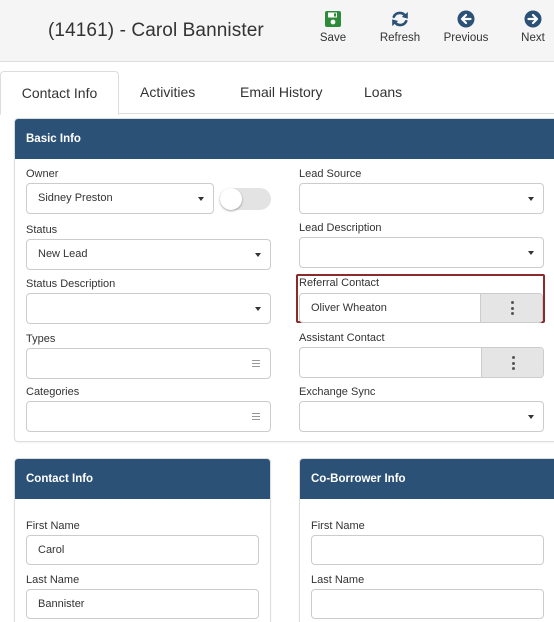 The height and width of the screenshot is (622, 554). I want to click on first-name-label: First Name, so click(53, 526).